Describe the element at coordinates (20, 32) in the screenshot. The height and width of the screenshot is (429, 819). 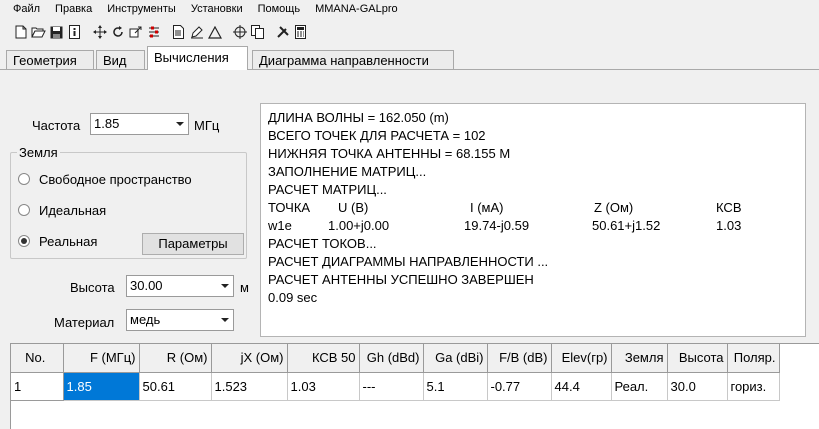
I see `new-file-icon` at that location.